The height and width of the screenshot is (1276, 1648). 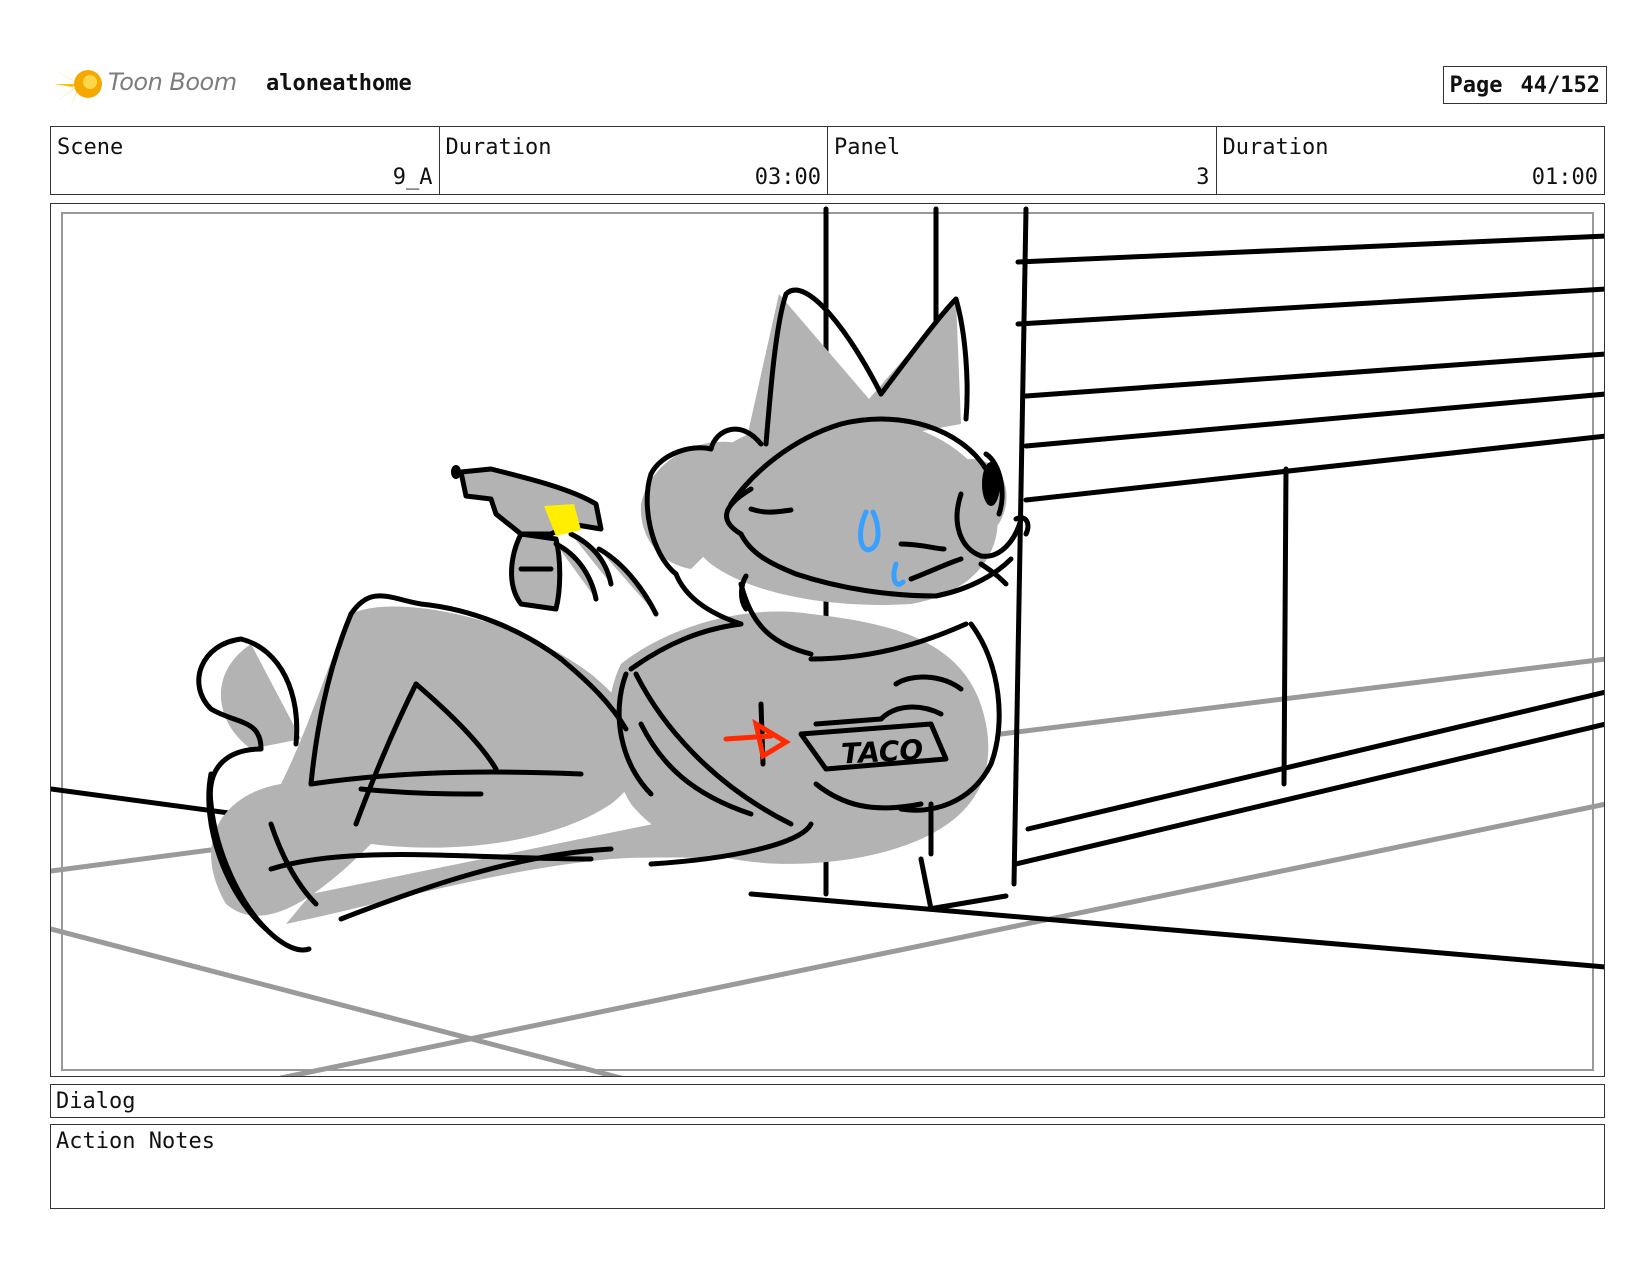 What do you see at coordinates (96, 1101) in the screenshot?
I see `dialog-label: Dialog` at bounding box center [96, 1101].